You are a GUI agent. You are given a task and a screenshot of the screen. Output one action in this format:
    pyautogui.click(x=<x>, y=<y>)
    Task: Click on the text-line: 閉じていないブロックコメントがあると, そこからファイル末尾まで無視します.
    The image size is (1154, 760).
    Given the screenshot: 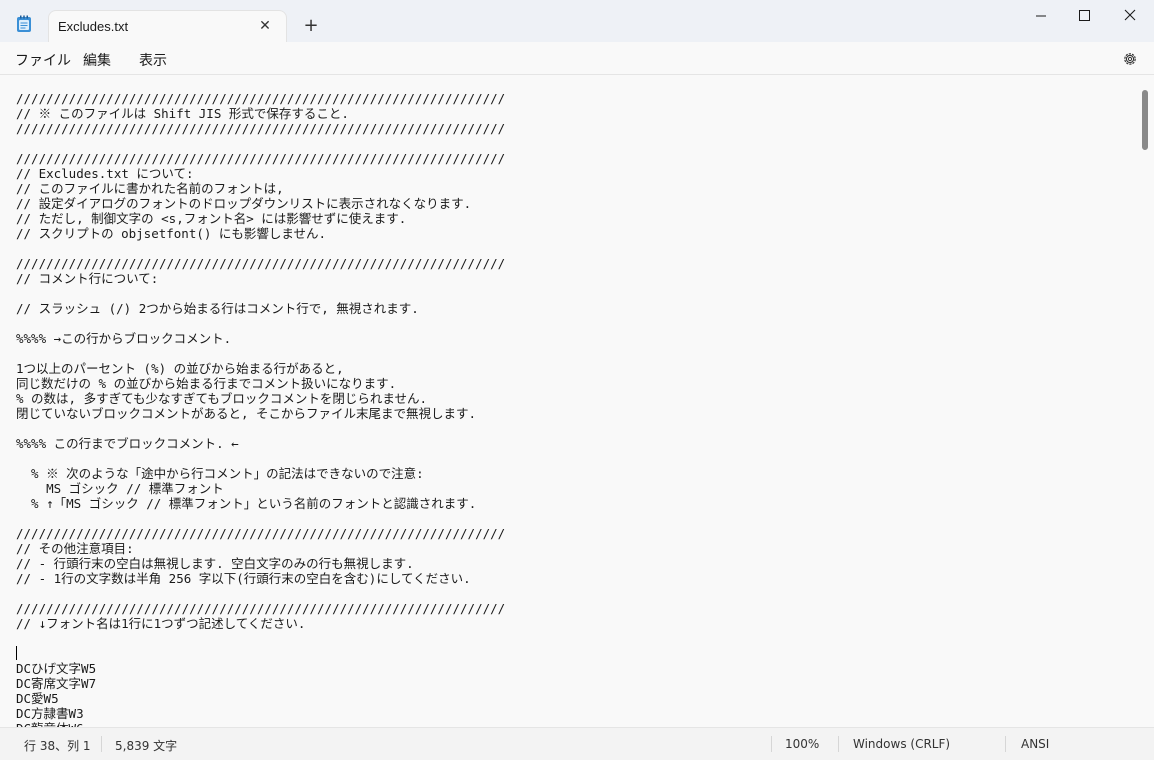 What is the action you would take?
    pyautogui.click(x=260, y=413)
    